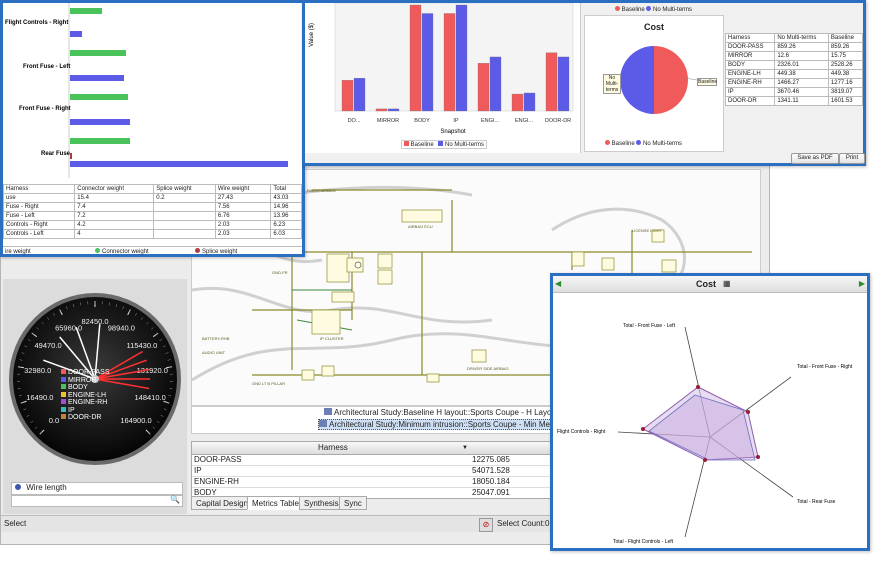  What do you see at coordinates (488, 368) in the screenshot?
I see `schematic-label: DRIVER SIDE AIRBAG` at bounding box center [488, 368].